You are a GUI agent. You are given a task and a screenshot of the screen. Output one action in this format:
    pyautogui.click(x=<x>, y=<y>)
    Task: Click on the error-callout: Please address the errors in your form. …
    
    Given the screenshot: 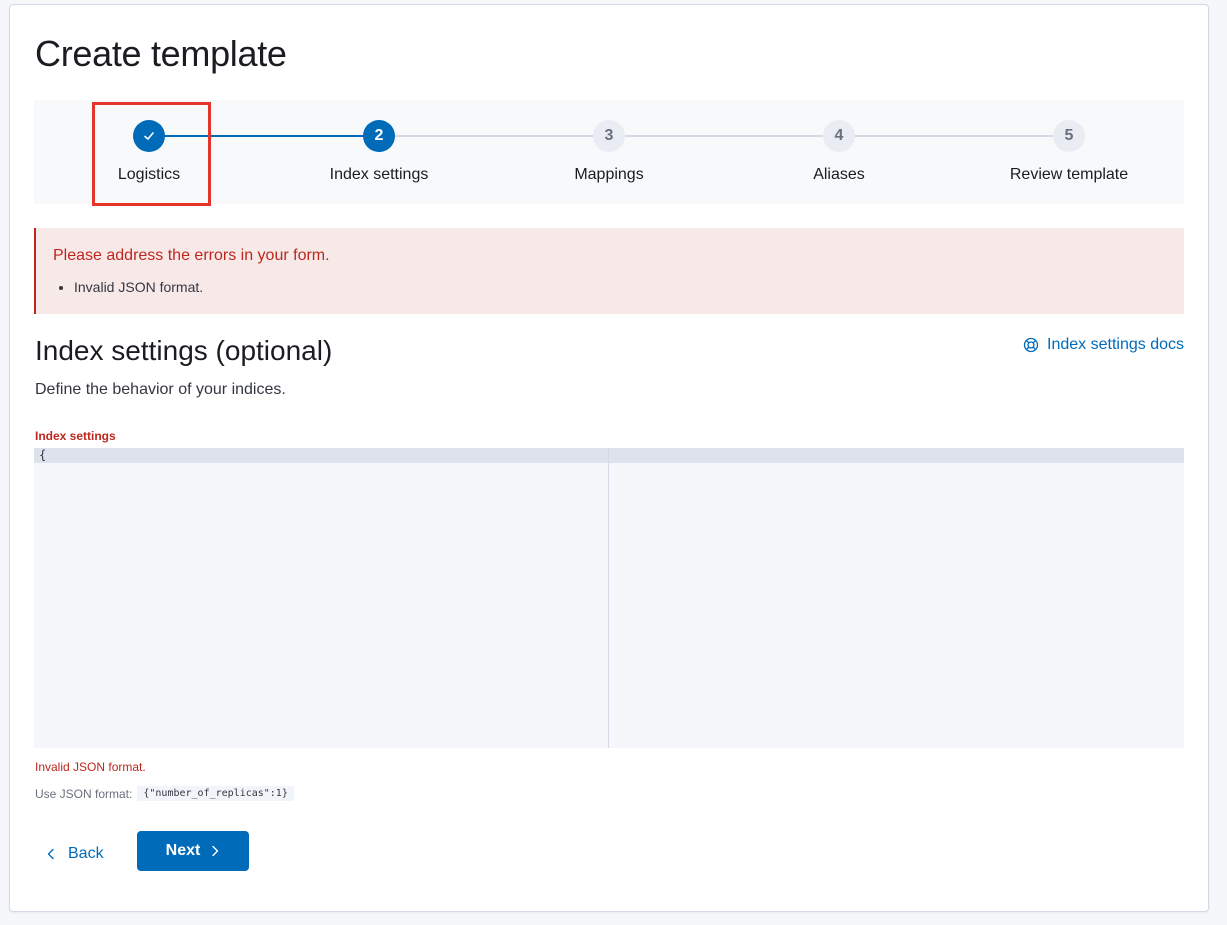 What is the action you would take?
    pyautogui.click(x=609, y=271)
    